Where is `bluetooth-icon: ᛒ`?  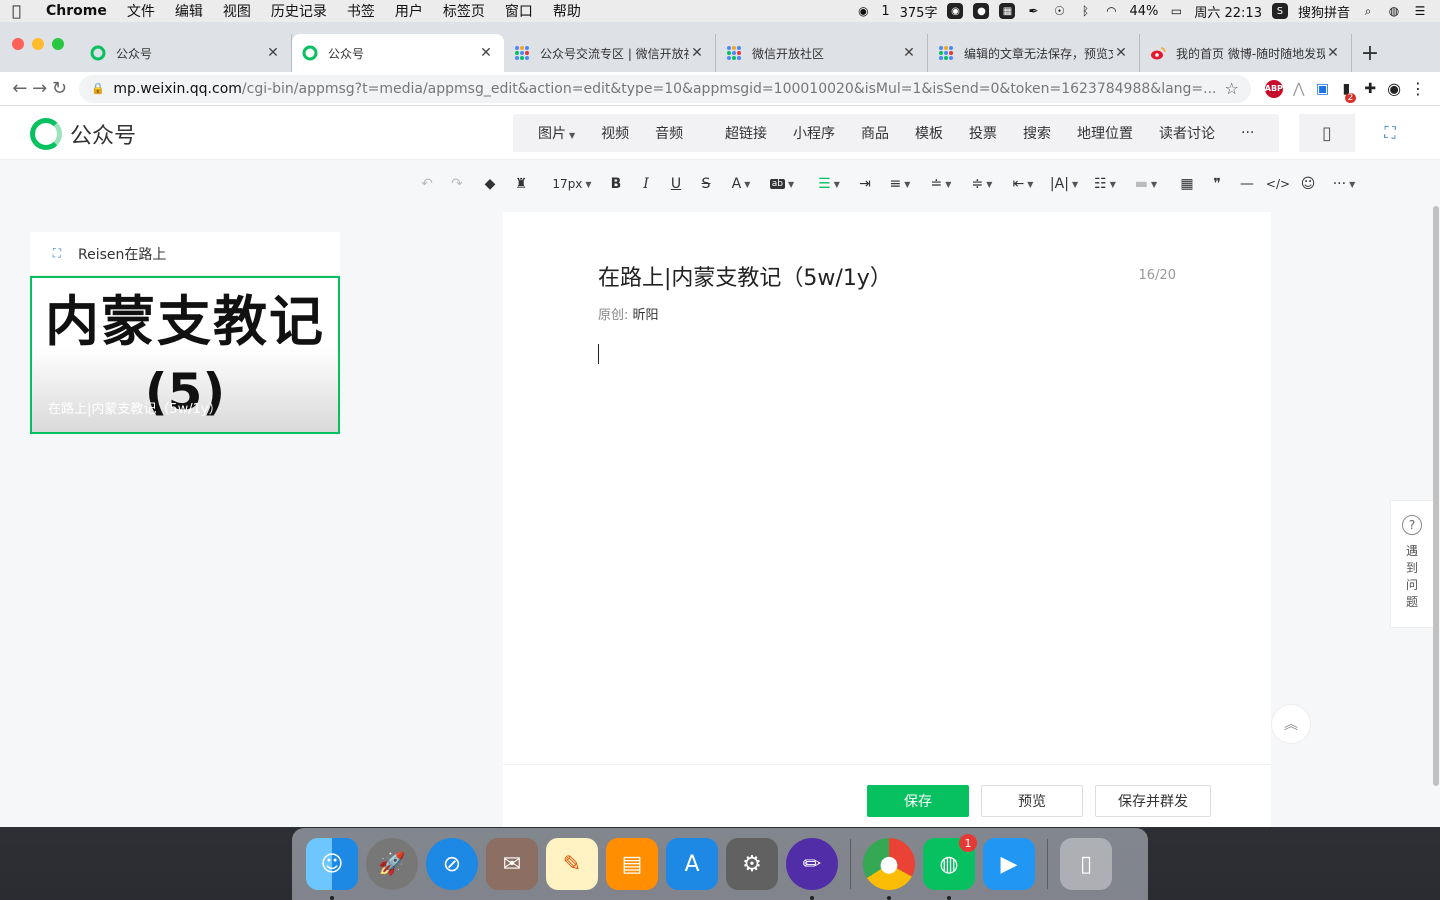 bluetooth-icon: ᛒ is located at coordinates (1085, 11).